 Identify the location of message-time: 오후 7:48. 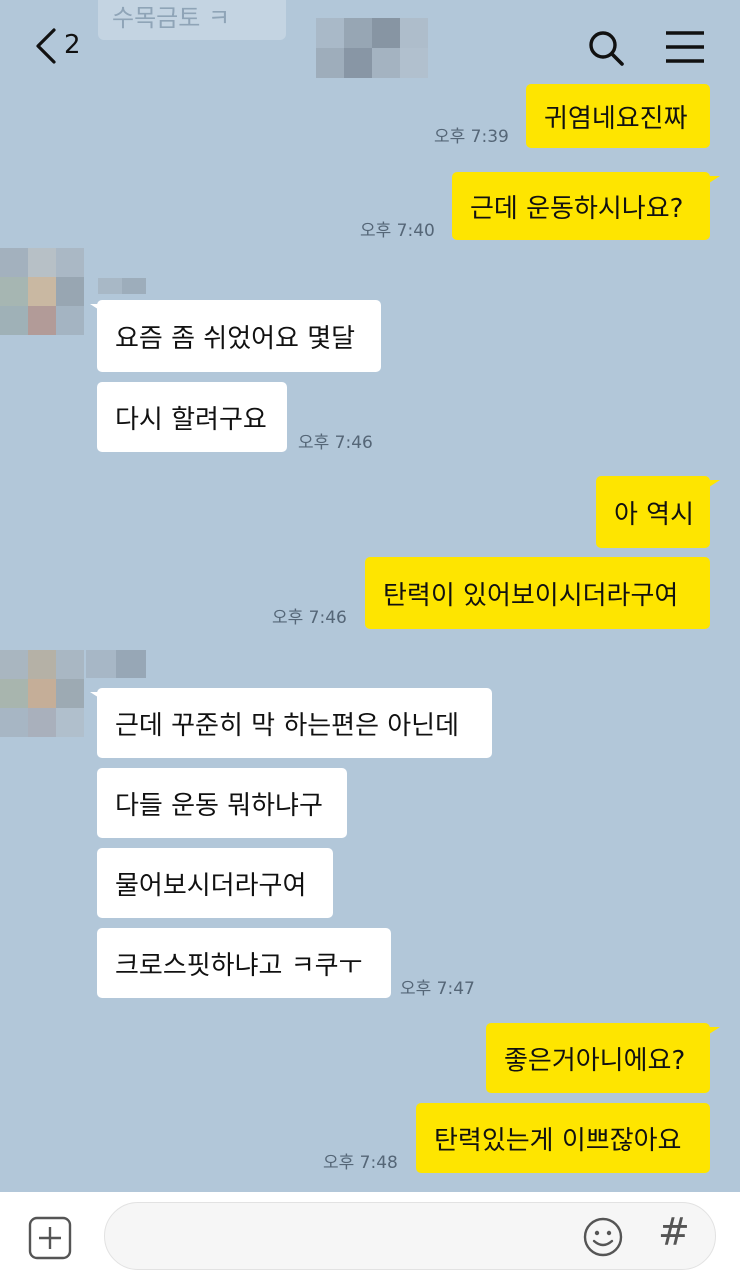
(360, 1163).